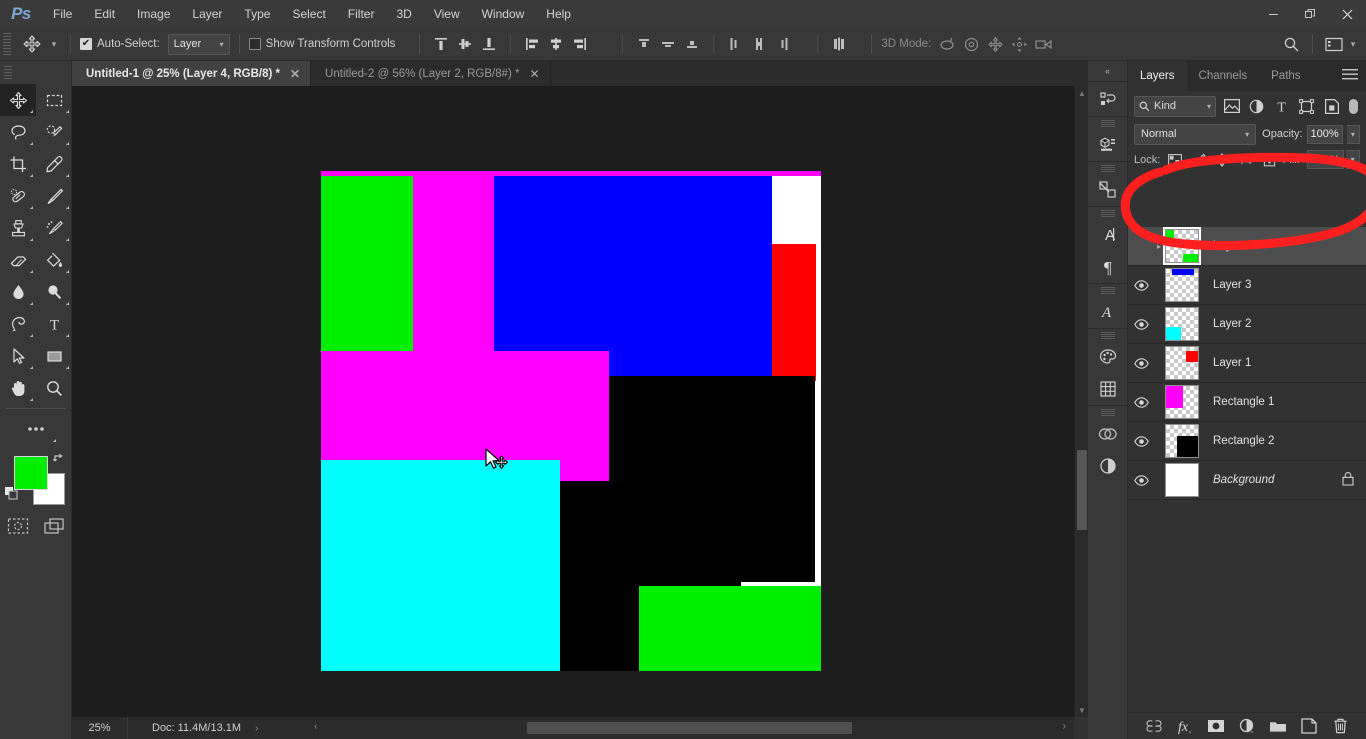 The height and width of the screenshot is (739, 1366). I want to click on foreground-color-swatch, so click(31, 473).